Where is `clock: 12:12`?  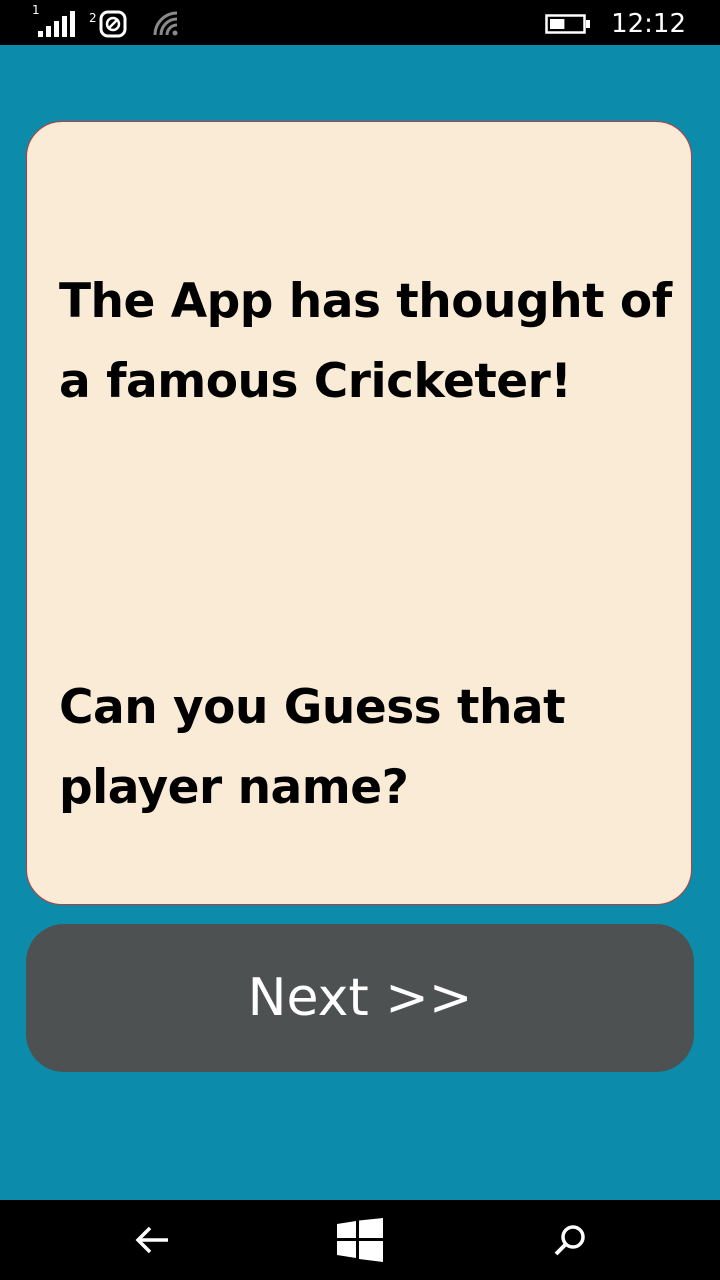
clock: 12:12 is located at coordinates (648, 24).